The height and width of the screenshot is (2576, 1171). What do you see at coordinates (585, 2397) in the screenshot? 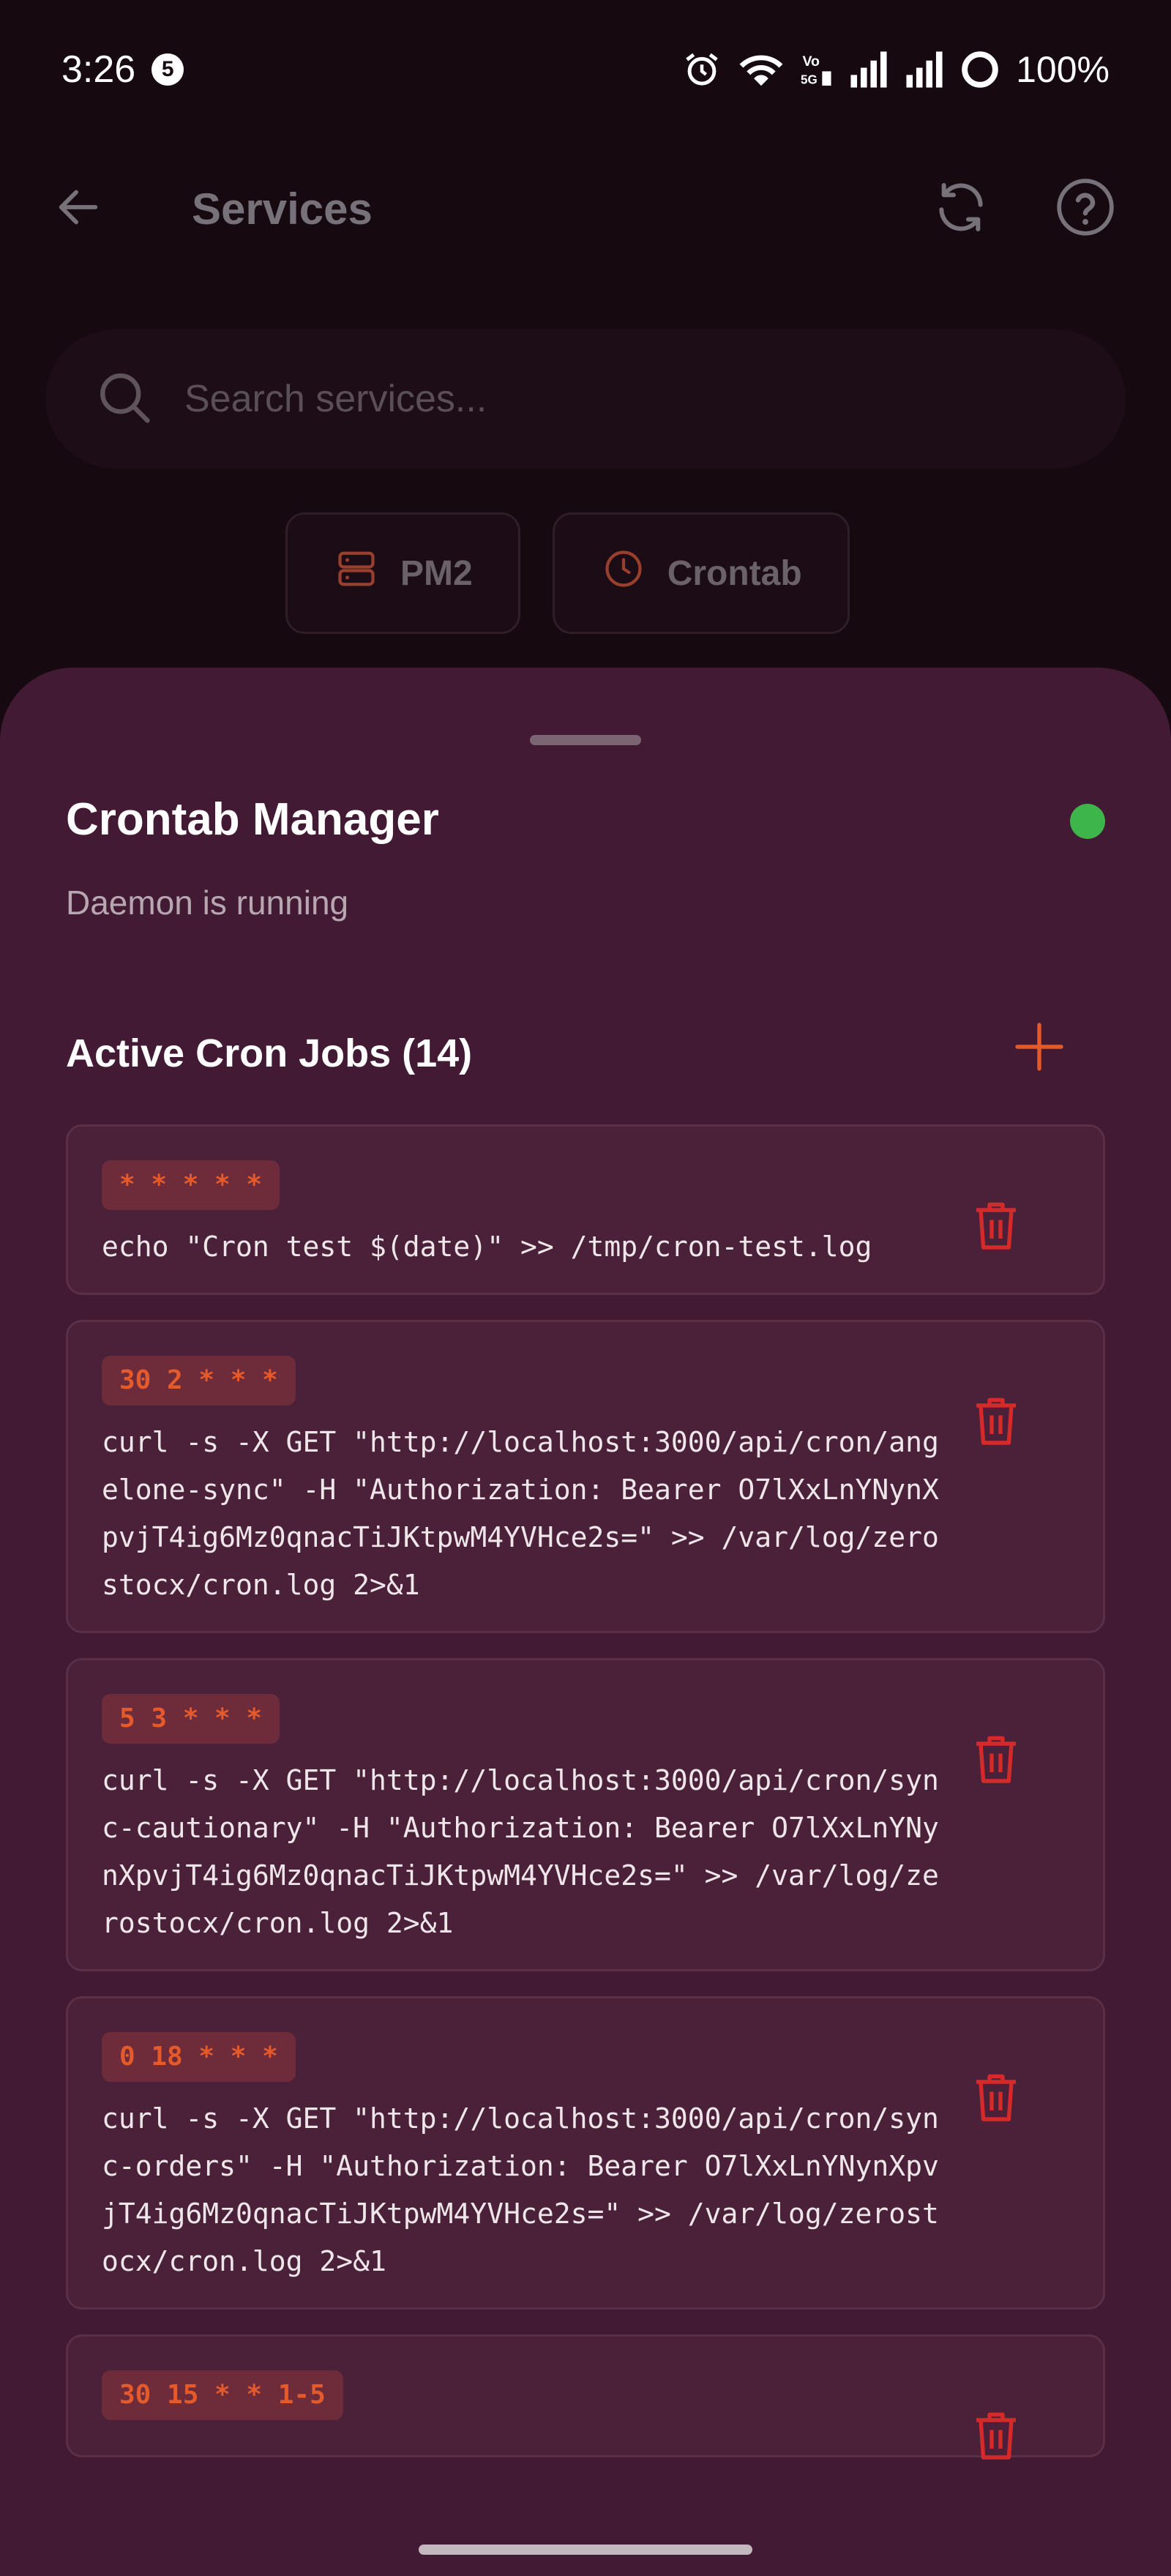
I see `cron-job-card: 30 15 * * 1-5` at bounding box center [585, 2397].